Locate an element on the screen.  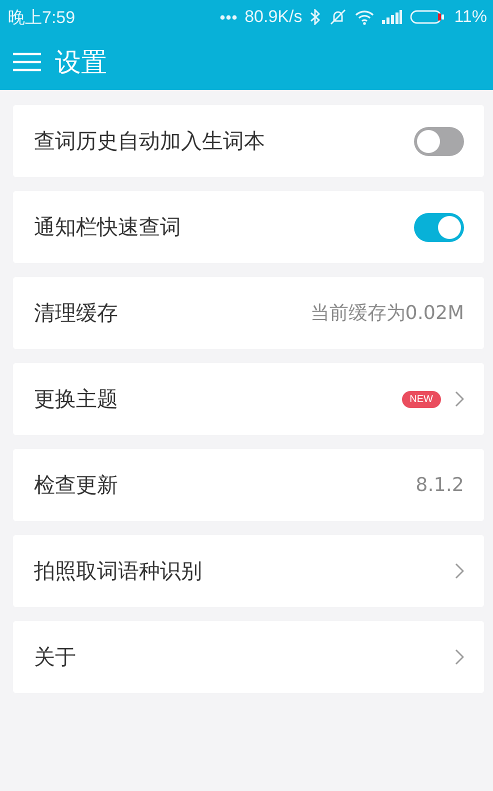
new-badge: NEW is located at coordinates (421, 399).